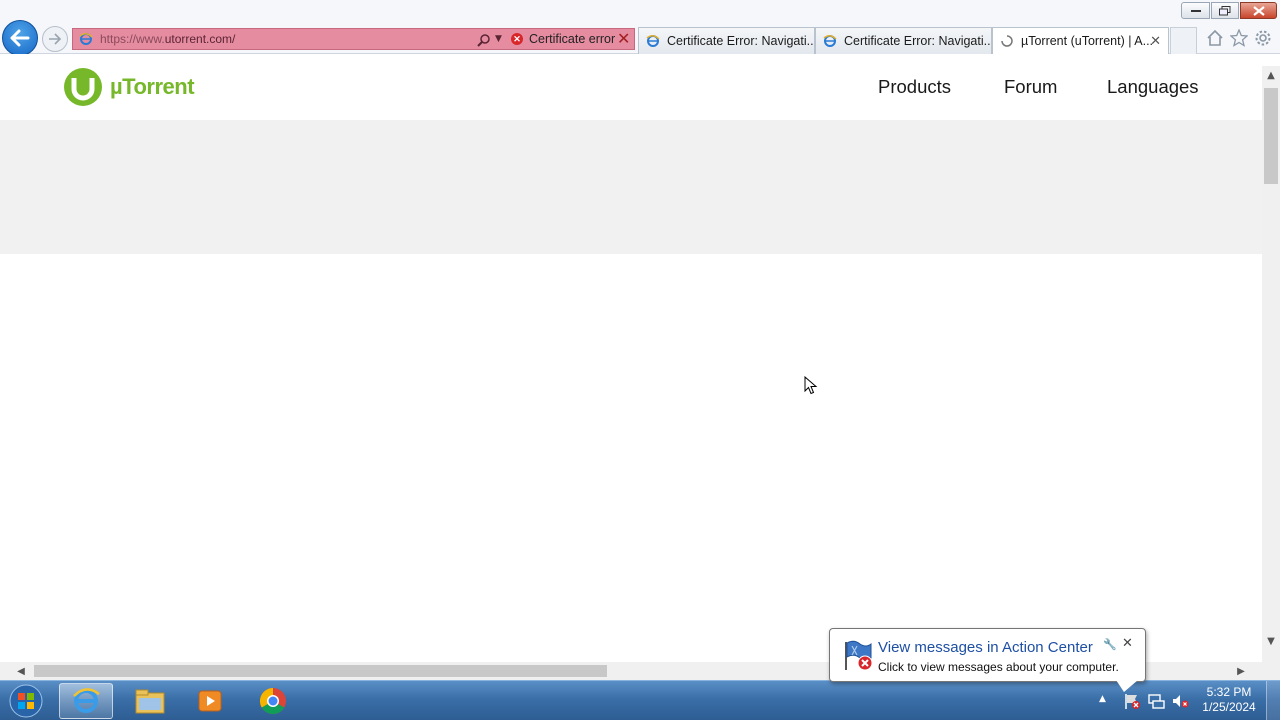  What do you see at coordinates (1239, 39) in the screenshot?
I see `favorites-star-icon` at bounding box center [1239, 39].